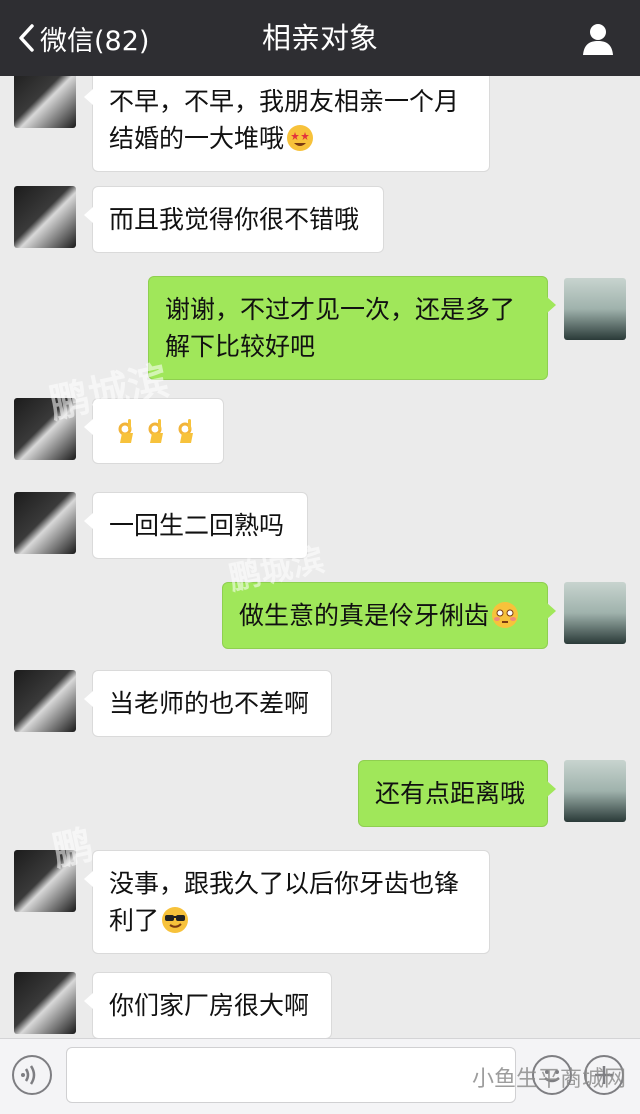 Image resolution: width=640 pixels, height=1114 pixels. I want to click on message-line: 你们家厂房很大啊, so click(209, 1005).